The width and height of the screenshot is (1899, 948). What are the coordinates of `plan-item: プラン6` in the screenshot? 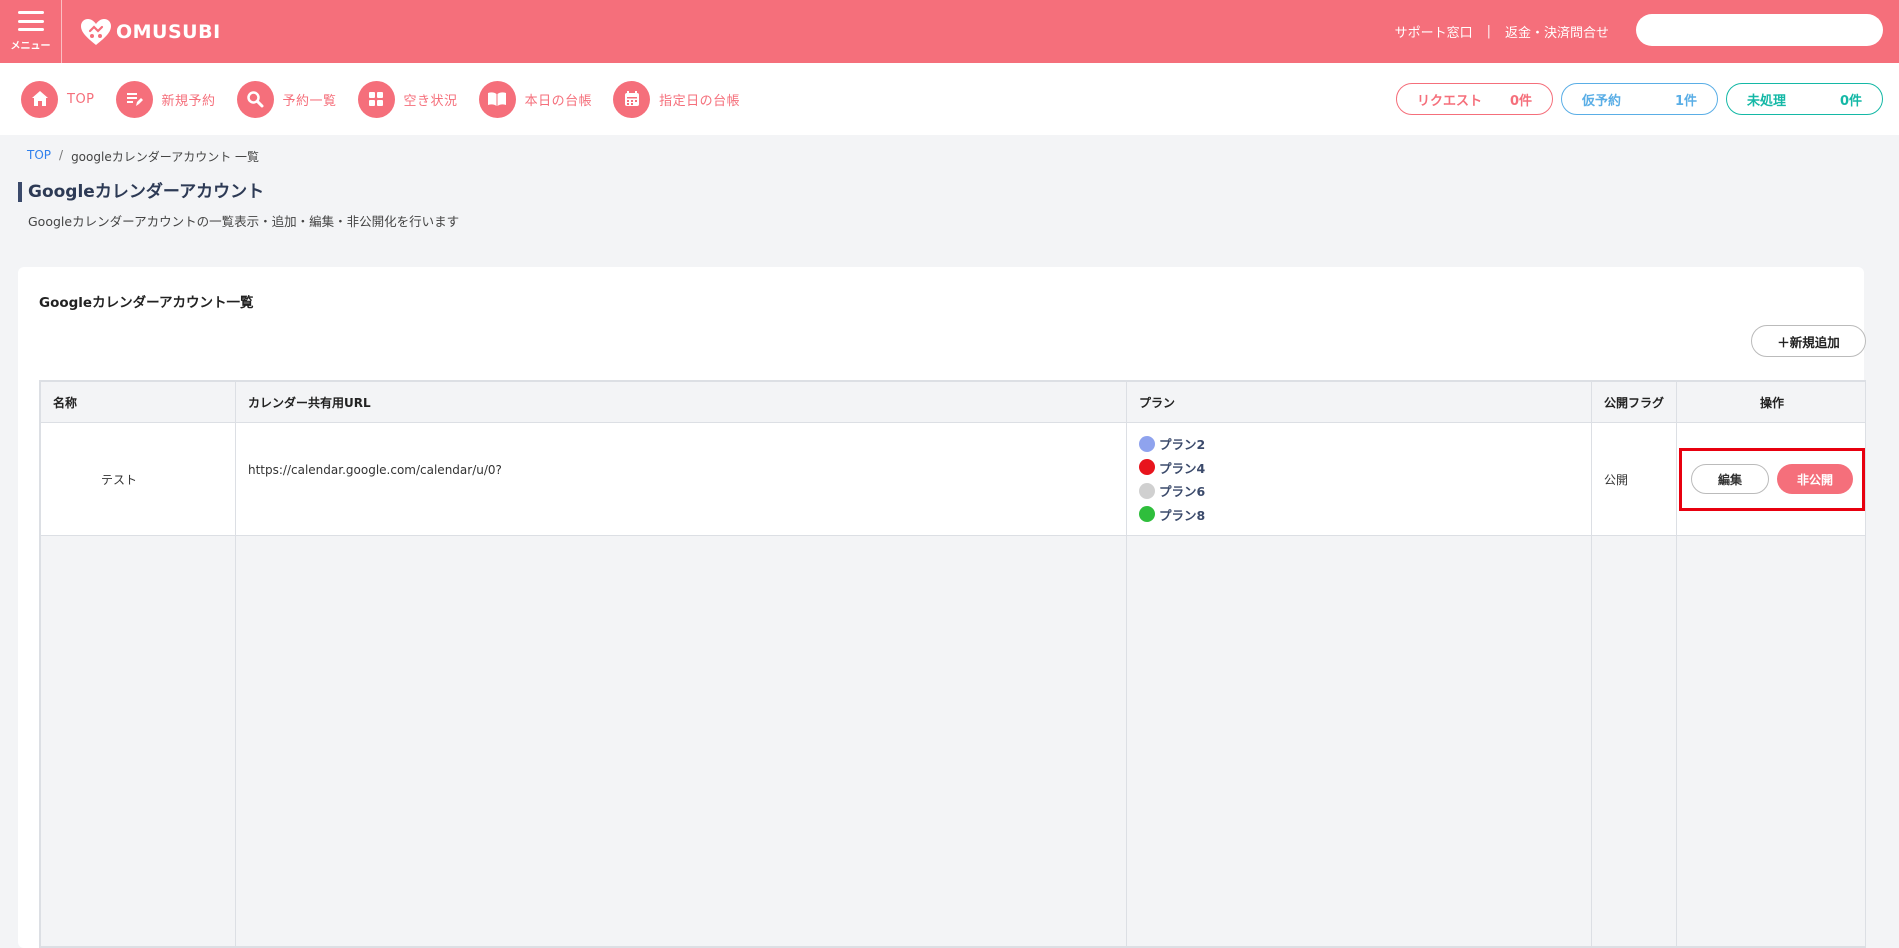 It's located at (1359, 491).